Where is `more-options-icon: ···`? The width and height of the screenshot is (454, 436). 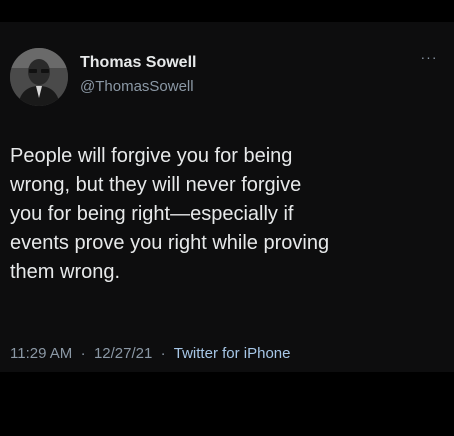
more-options-icon: ··· is located at coordinates (429, 57).